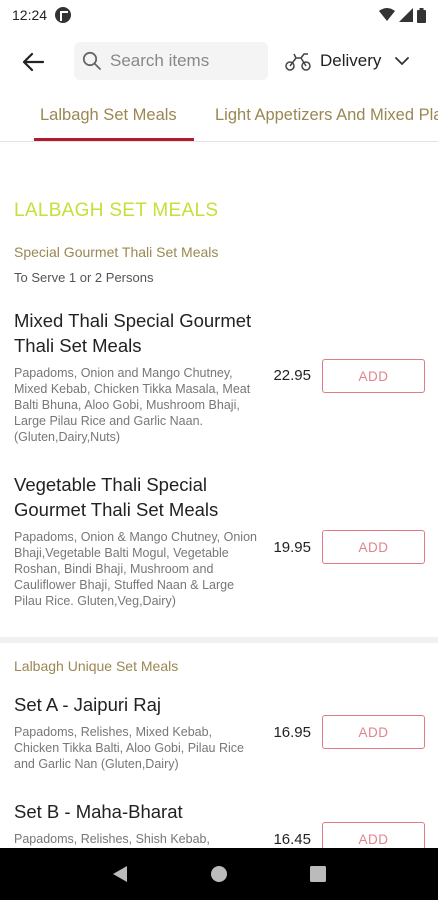 This screenshot has width=438, height=900. I want to click on back-arrow-icon, so click(33, 62).